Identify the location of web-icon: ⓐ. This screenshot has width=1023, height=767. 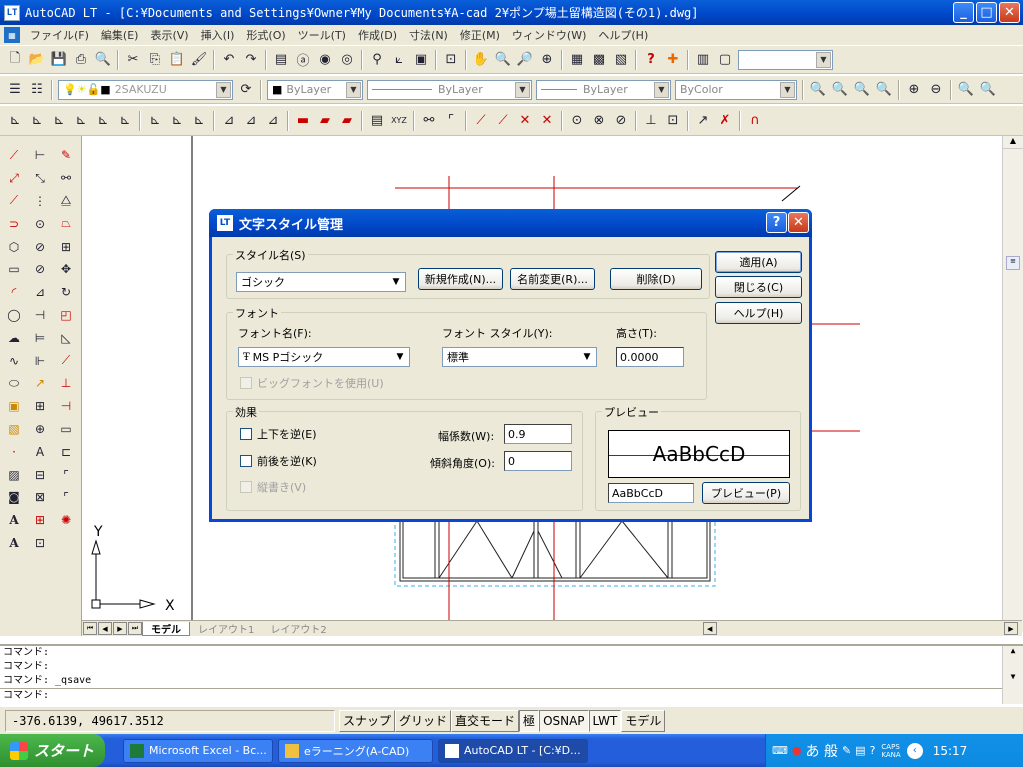
(303, 60).